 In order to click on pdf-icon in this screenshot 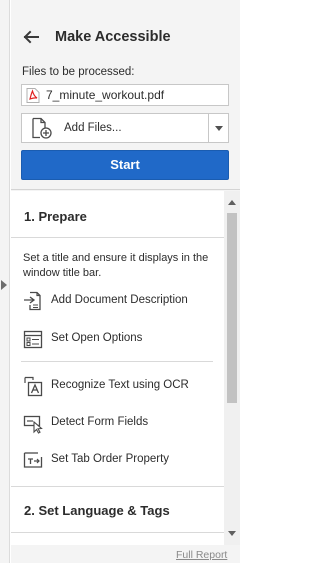, I will do `click(33, 95)`.